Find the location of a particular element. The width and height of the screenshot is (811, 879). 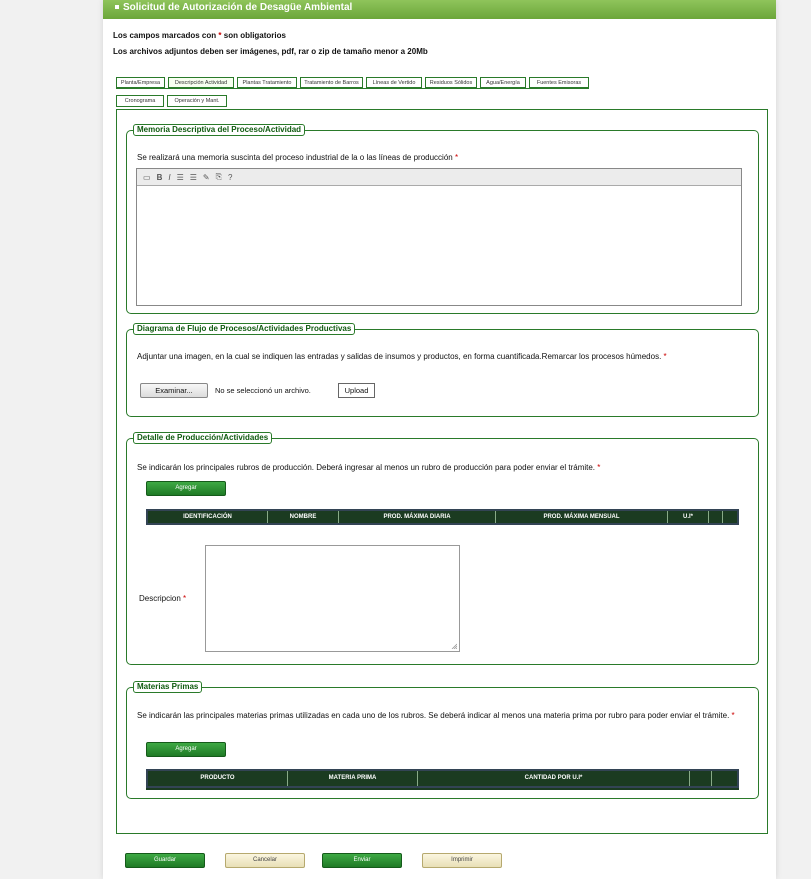

column-header: PRODUCTO is located at coordinates (218, 778).